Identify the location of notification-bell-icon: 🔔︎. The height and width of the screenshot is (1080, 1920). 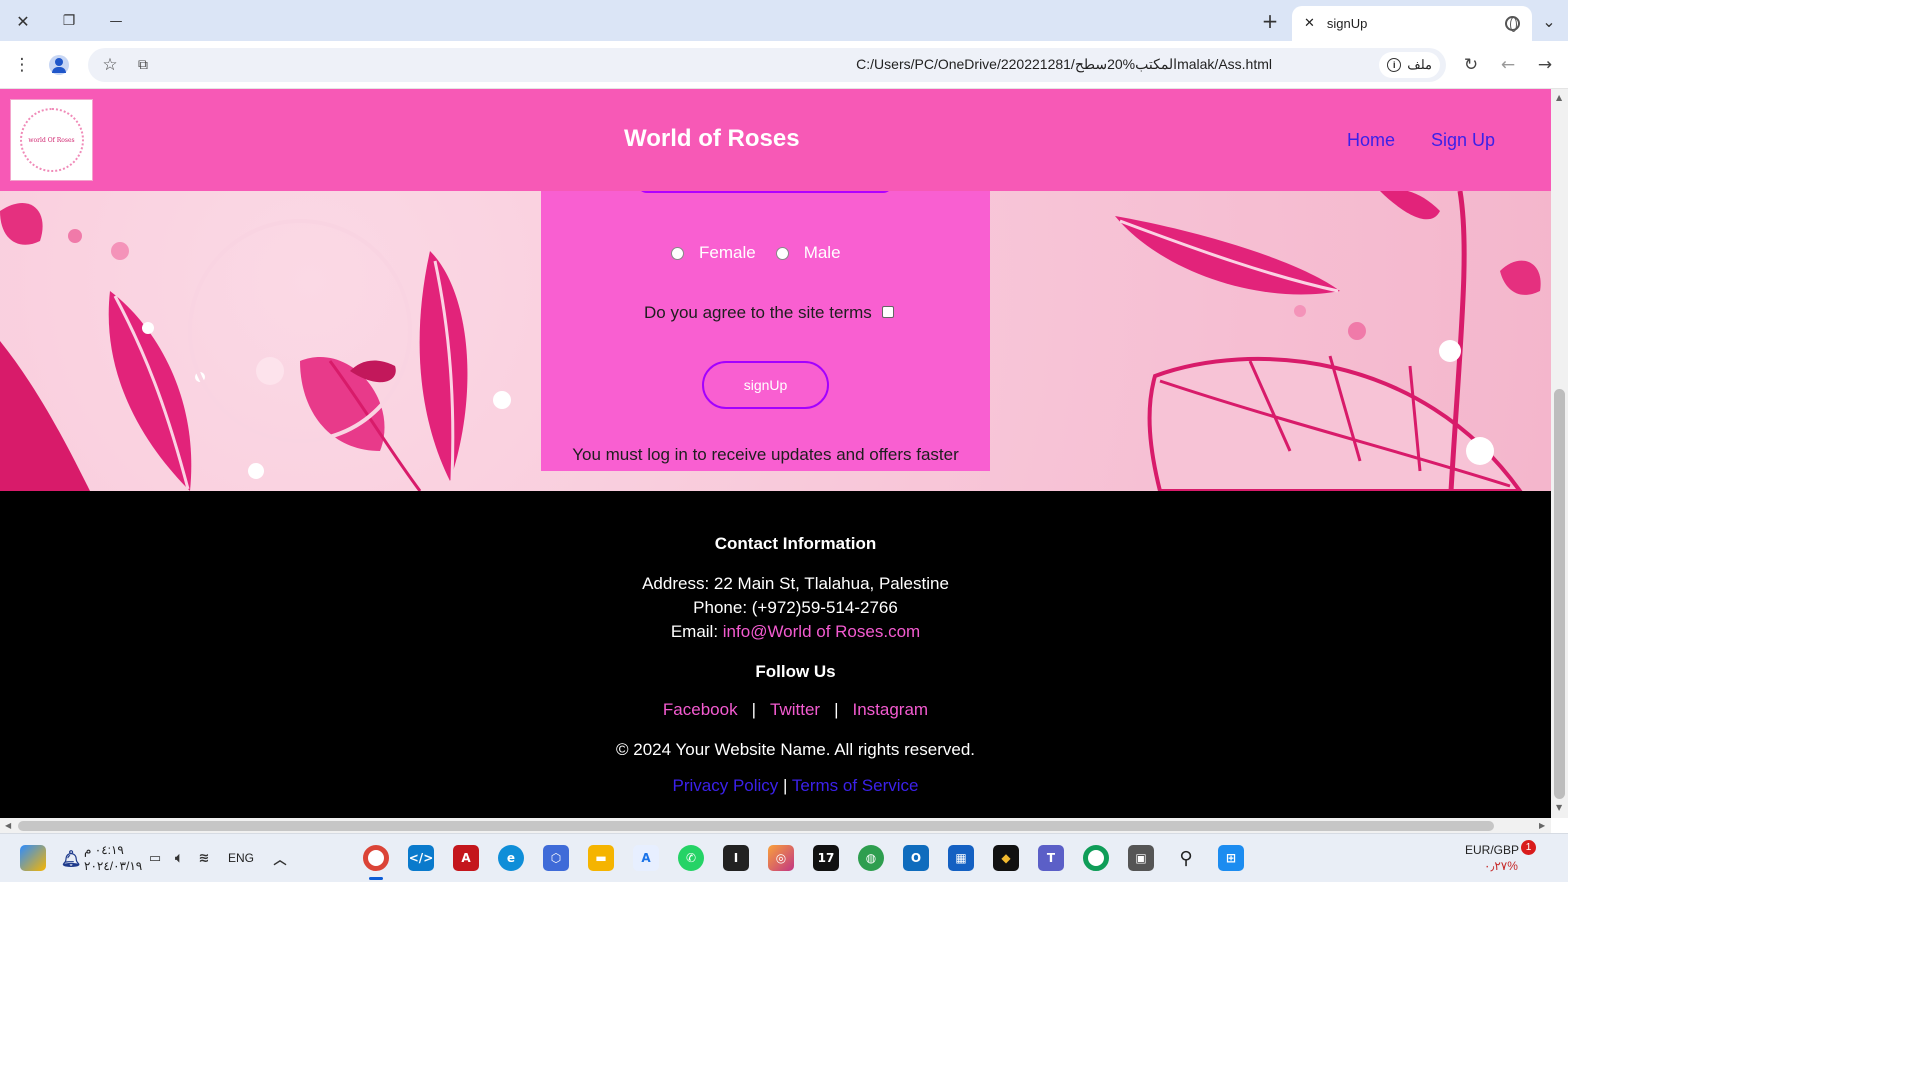
(71, 858).